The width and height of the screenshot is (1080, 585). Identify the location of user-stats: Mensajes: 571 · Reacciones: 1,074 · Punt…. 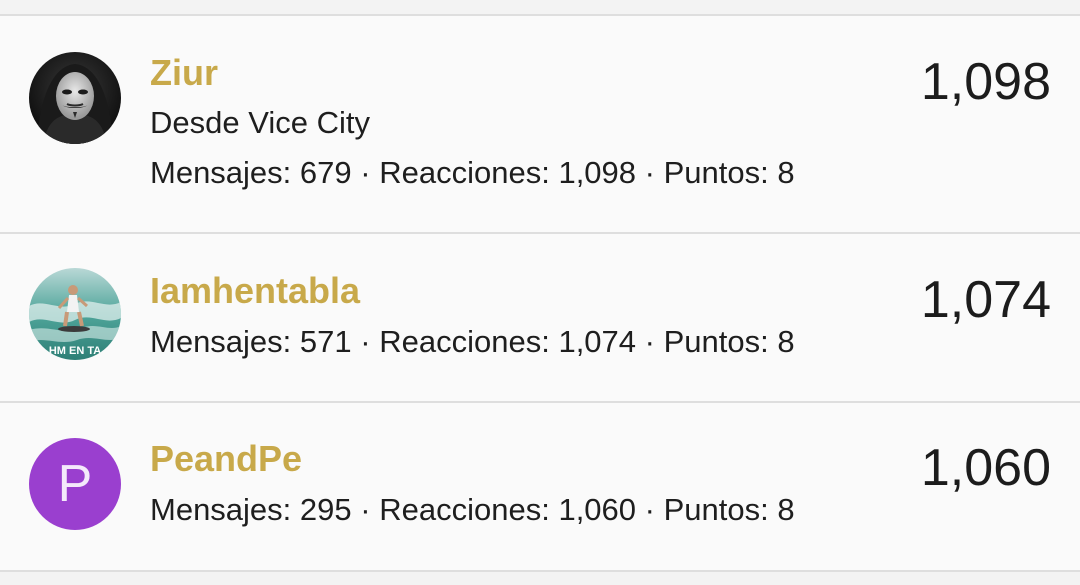
(472, 342).